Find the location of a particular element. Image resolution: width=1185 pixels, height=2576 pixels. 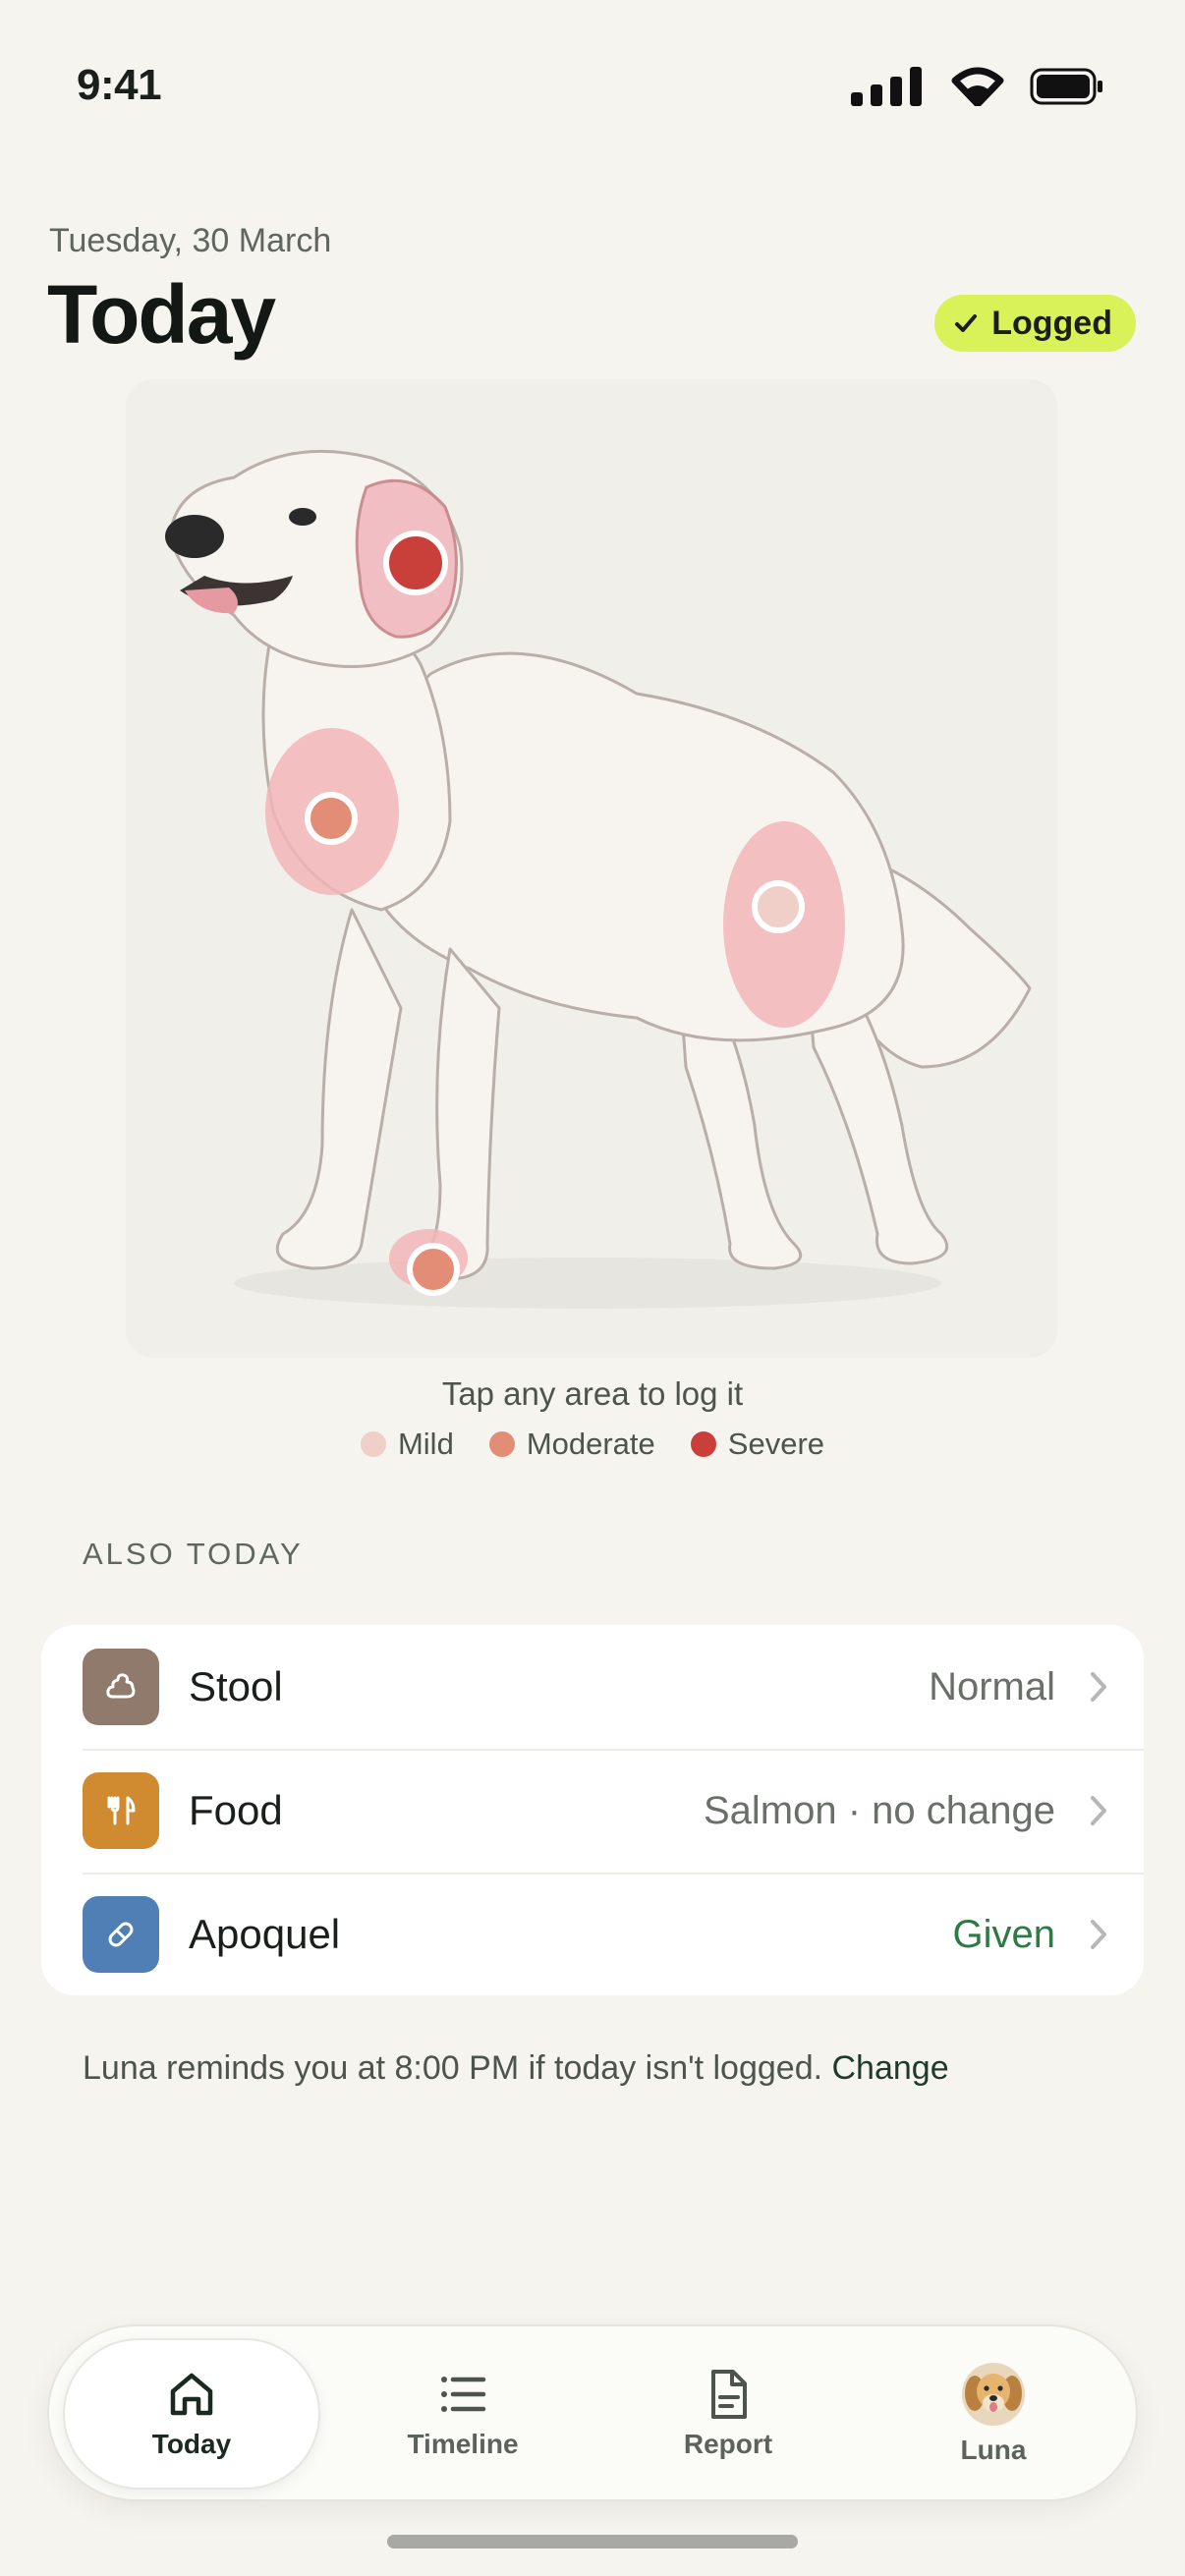

legend-severe: Severe is located at coordinates (757, 1444).